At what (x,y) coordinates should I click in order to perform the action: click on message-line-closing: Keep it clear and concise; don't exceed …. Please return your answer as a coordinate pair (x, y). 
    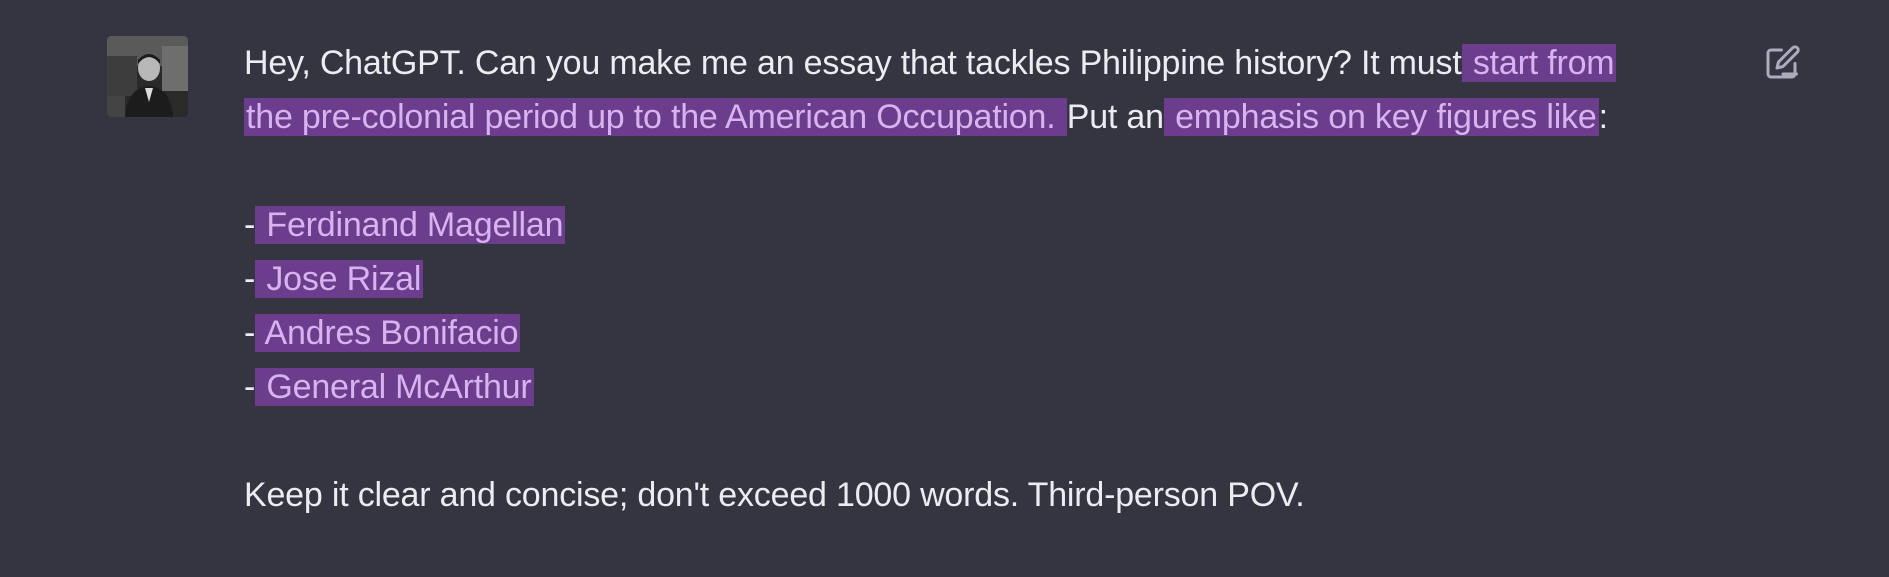
    Looking at the image, I should click on (994, 495).